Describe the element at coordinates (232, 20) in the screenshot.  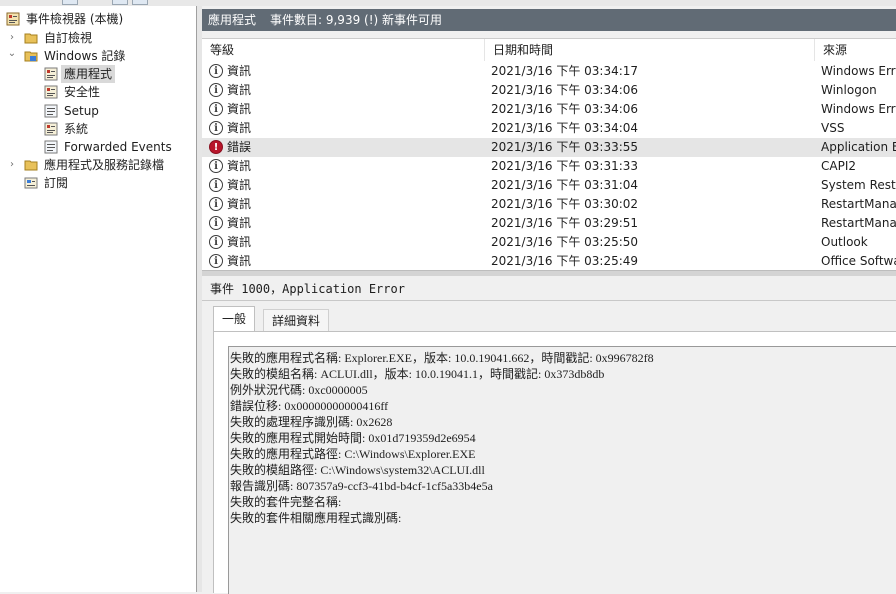
I see `log-name: 應用程式` at that location.